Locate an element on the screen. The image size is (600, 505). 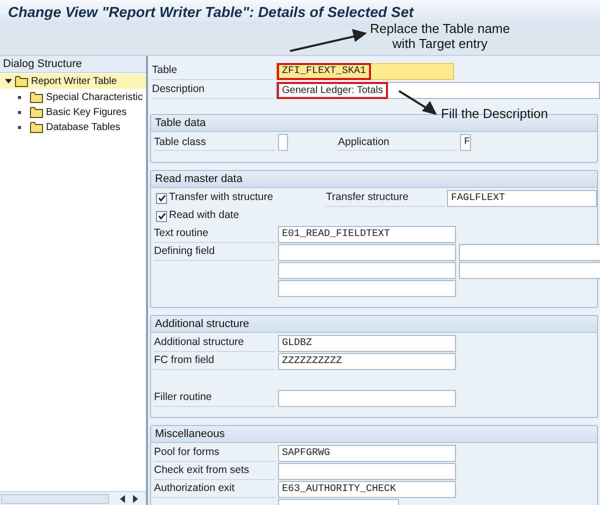
tree-label: Report Writer Table is located at coordinates (74, 82).